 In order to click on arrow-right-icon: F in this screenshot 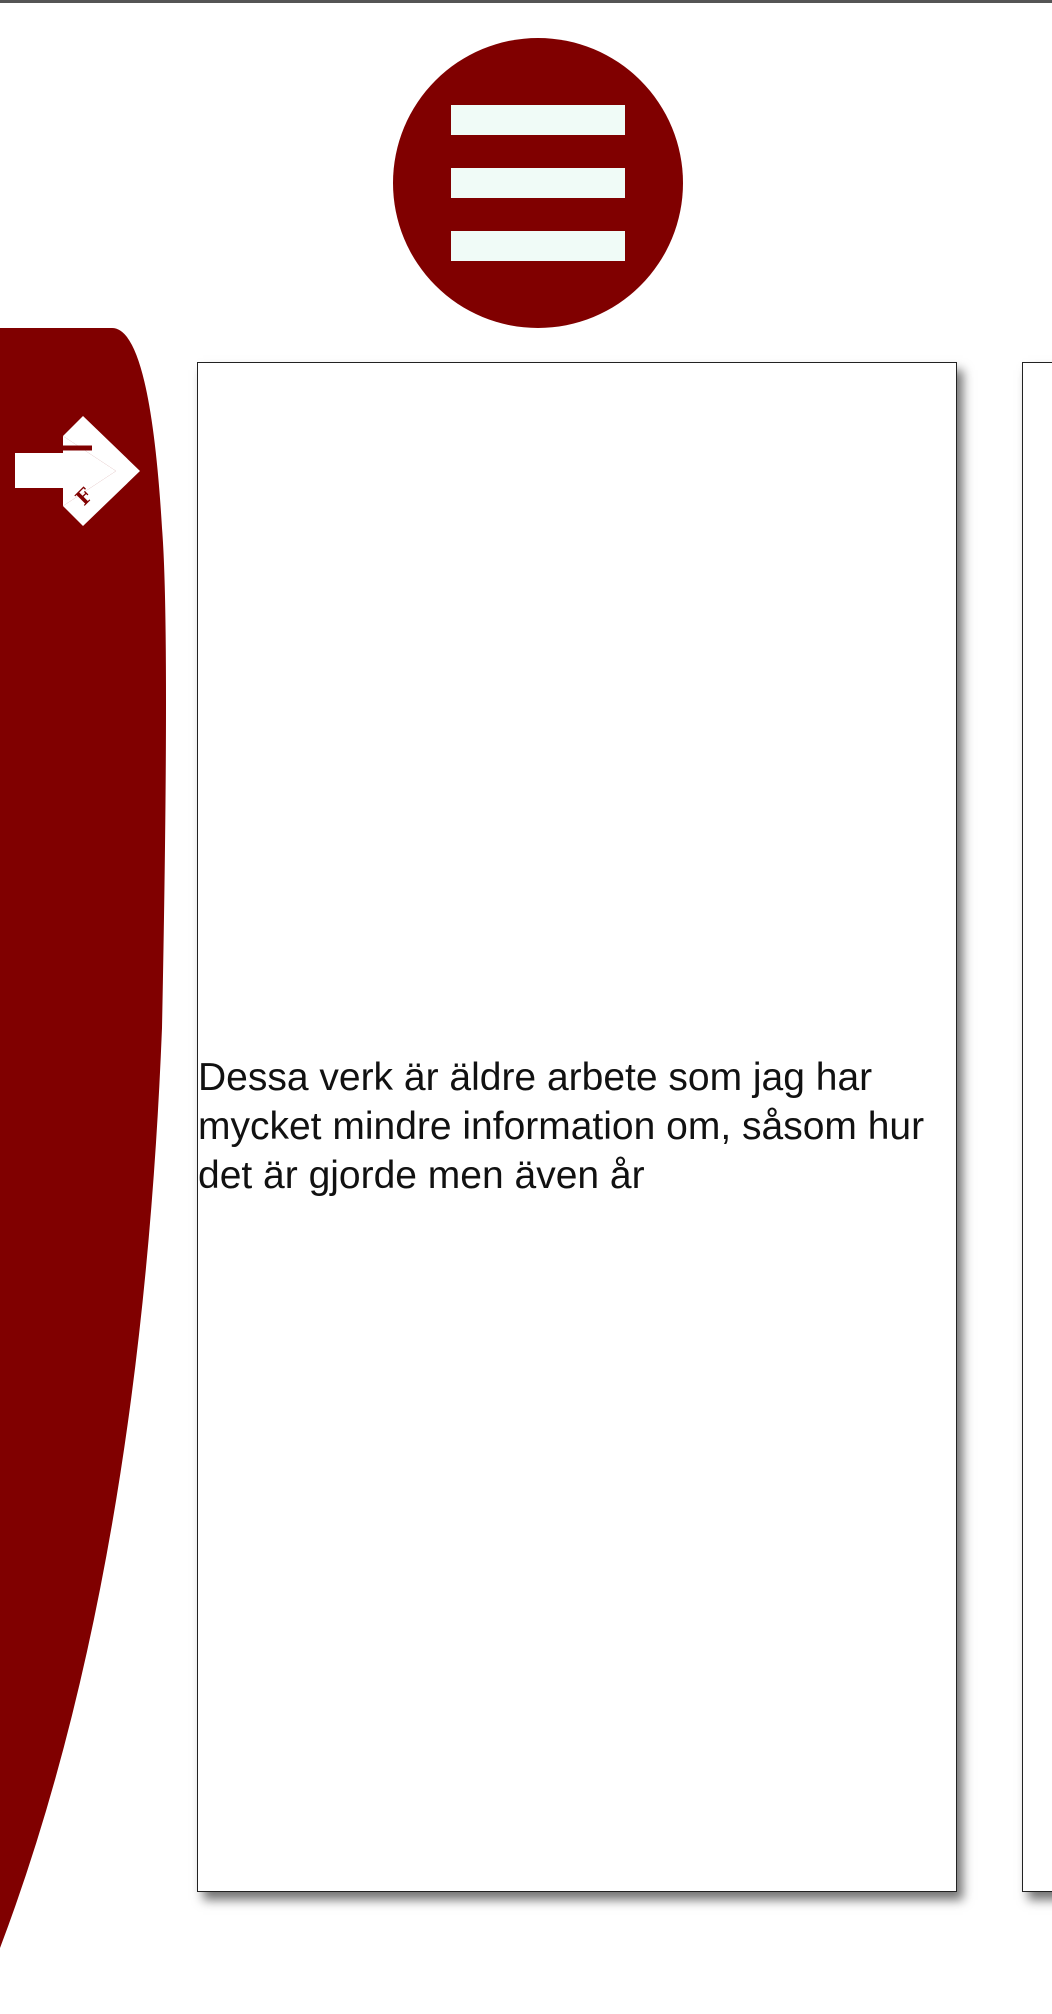, I will do `click(80, 471)`.